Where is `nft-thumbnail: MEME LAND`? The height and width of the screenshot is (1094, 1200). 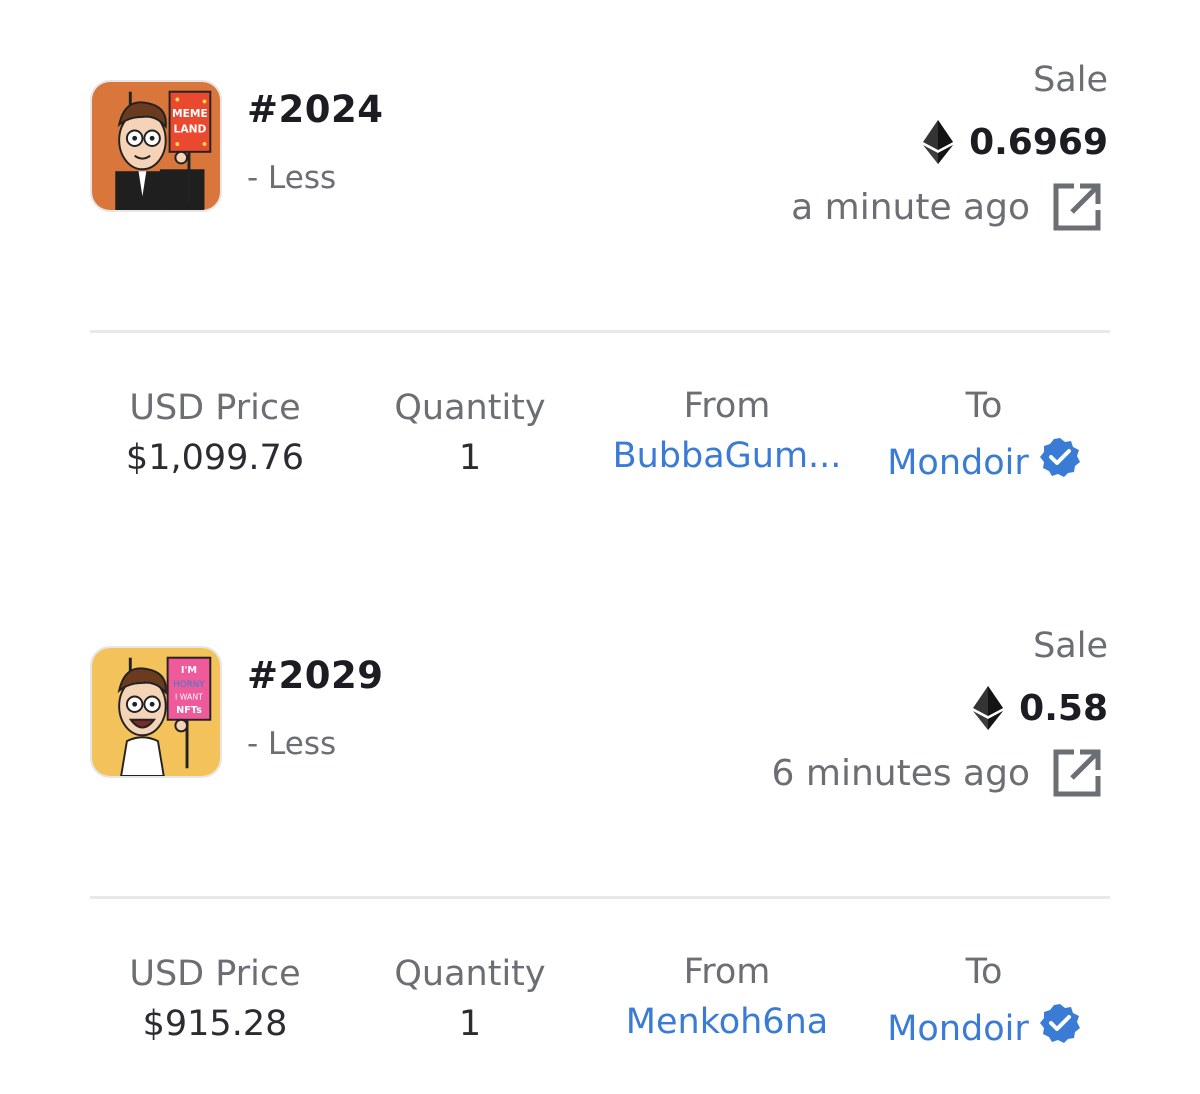
nft-thumbnail: MEME LAND is located at coordinates (156, 146).